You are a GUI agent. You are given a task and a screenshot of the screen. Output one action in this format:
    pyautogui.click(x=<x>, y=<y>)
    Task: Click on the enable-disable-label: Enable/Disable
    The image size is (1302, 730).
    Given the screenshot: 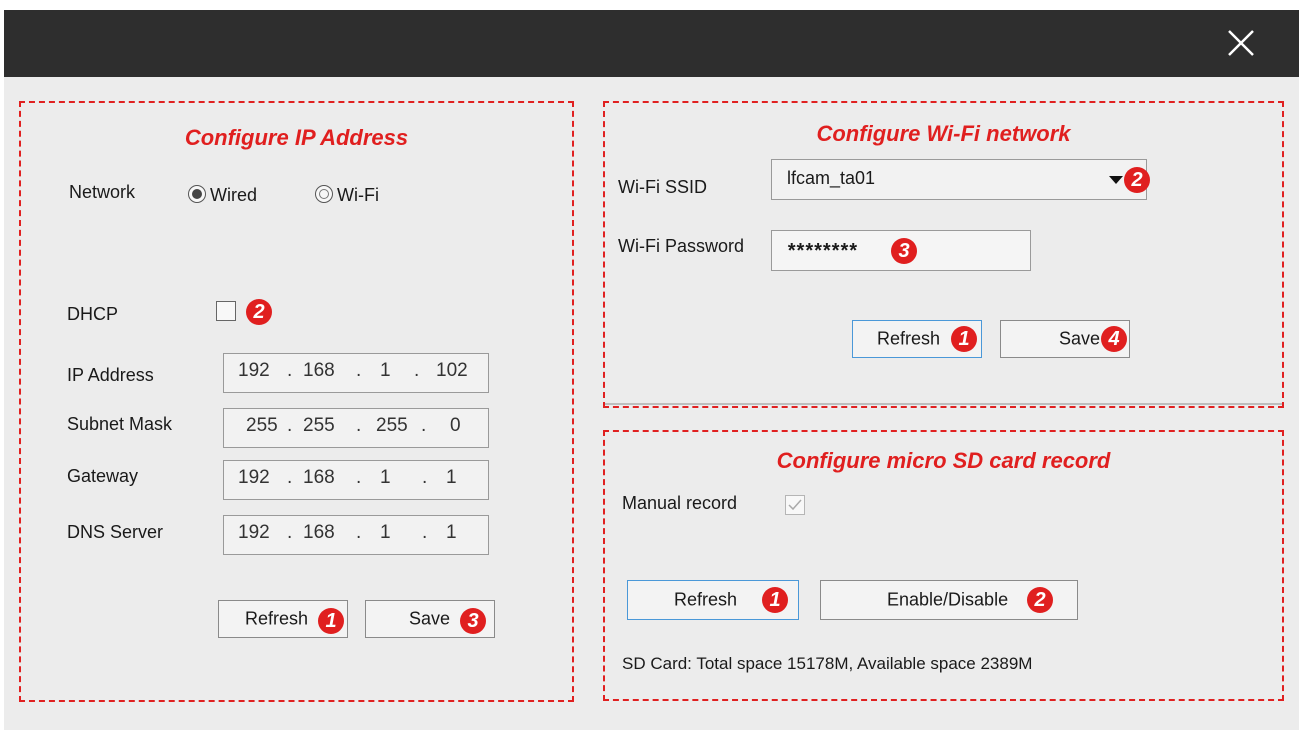 What is the action you would take?
    pyautogui.click(x=948, y=599)
    